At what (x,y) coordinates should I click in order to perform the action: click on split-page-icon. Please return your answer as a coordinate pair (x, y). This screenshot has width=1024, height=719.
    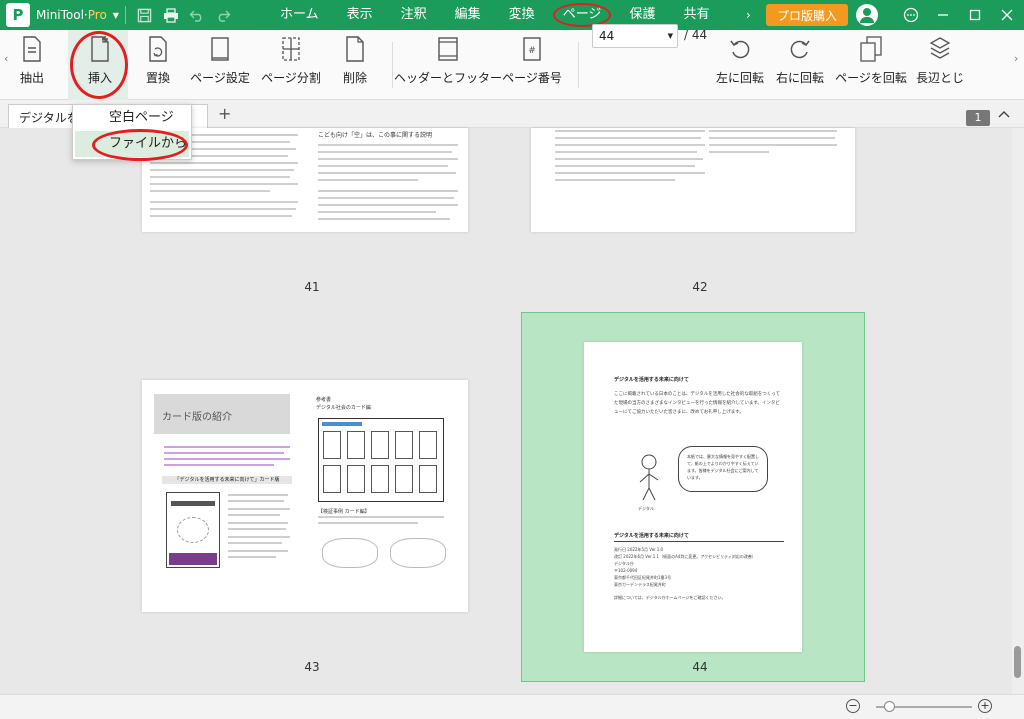
    Looking at the image, I should click on (291, 49).